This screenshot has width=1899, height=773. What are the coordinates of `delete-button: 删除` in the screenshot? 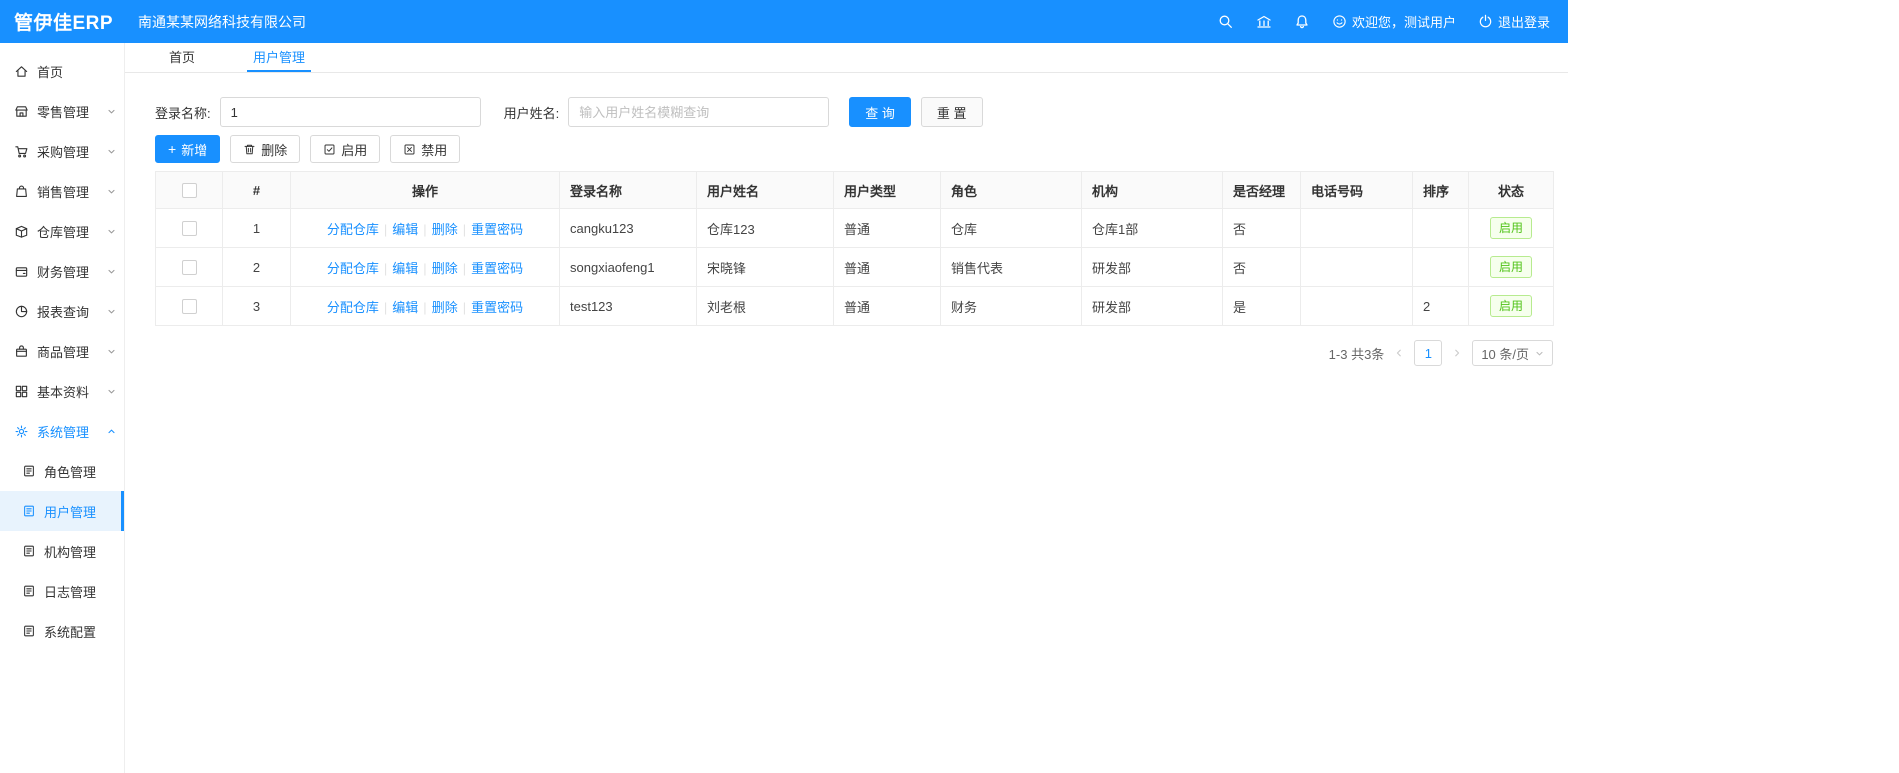 It's located at (265, 149).